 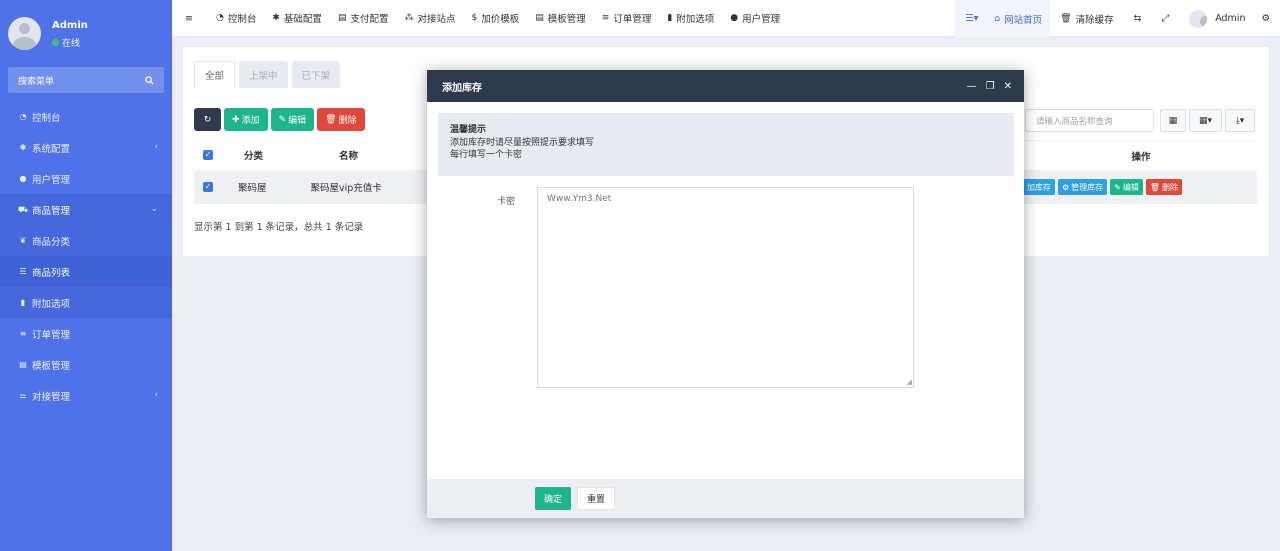 I want to click on dialog-header: 添加库存 — ❐ ✕, so click(x=725, y=86).